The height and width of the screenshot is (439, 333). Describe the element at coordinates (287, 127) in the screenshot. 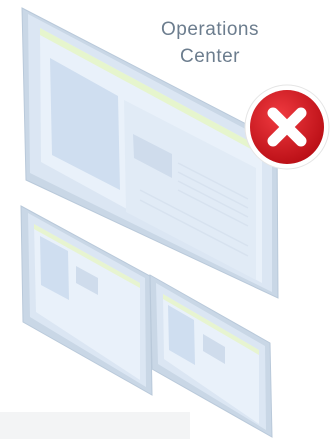

I see `error-x-icon` at that location.